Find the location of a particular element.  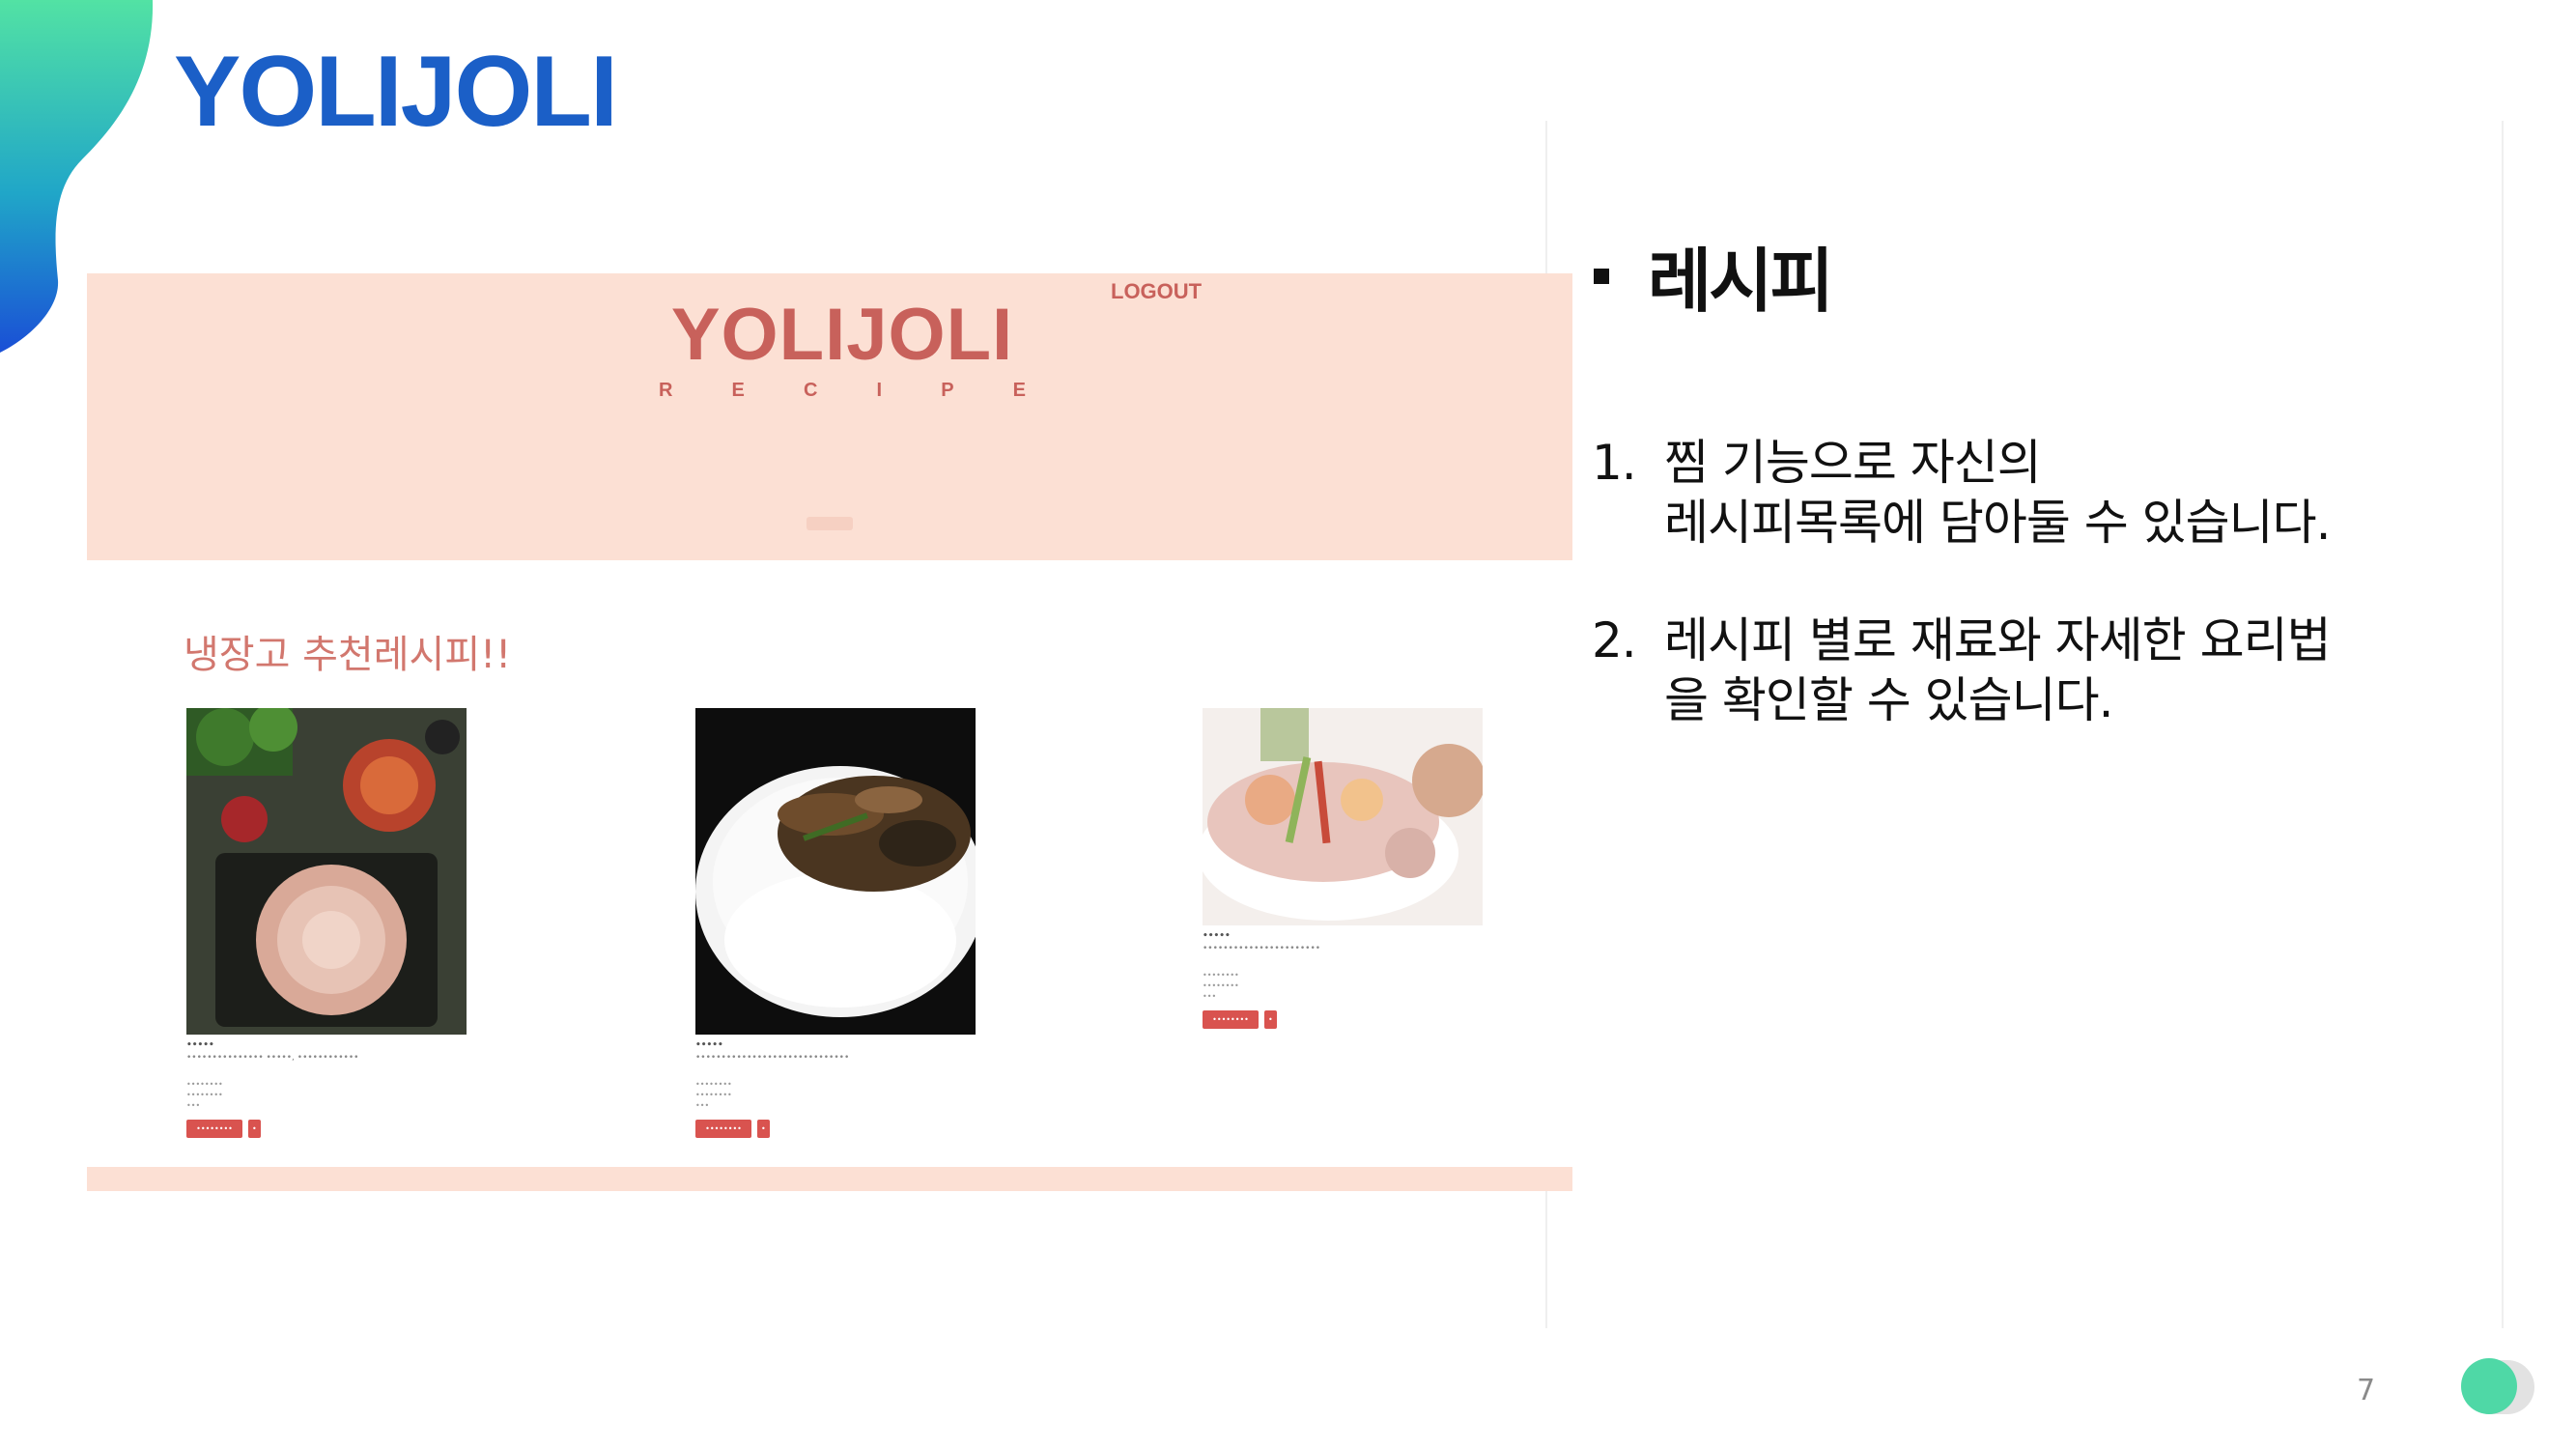

logout-link: LOGOUT is located at coordinates (1156, 291).